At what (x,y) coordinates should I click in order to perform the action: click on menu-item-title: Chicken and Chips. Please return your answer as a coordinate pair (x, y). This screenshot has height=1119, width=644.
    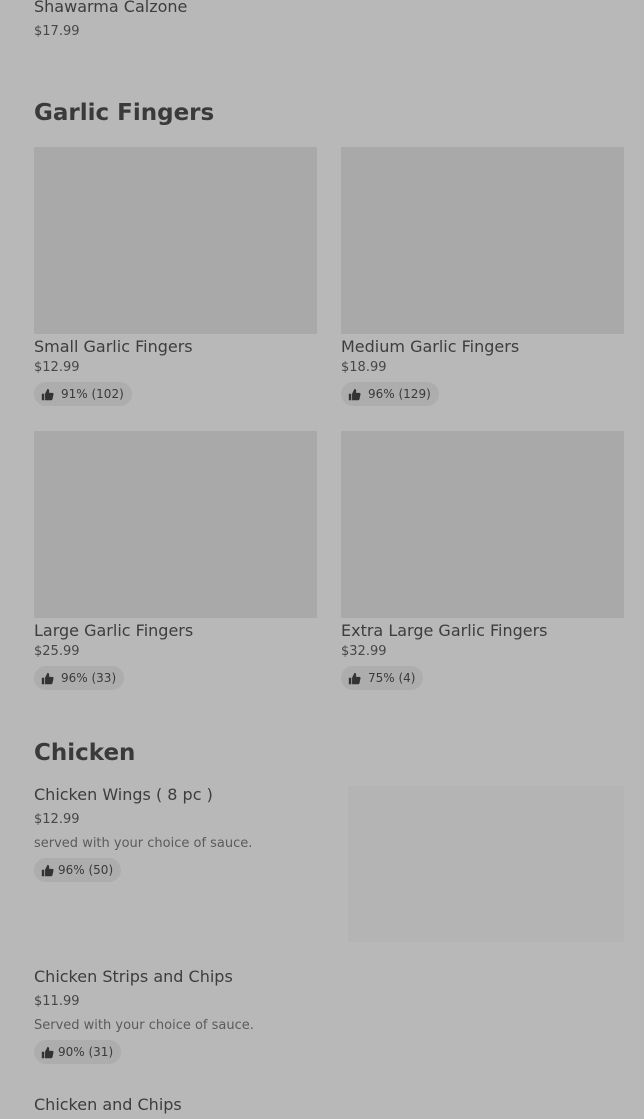
    Looking at the image, I should click on (108, 1105).